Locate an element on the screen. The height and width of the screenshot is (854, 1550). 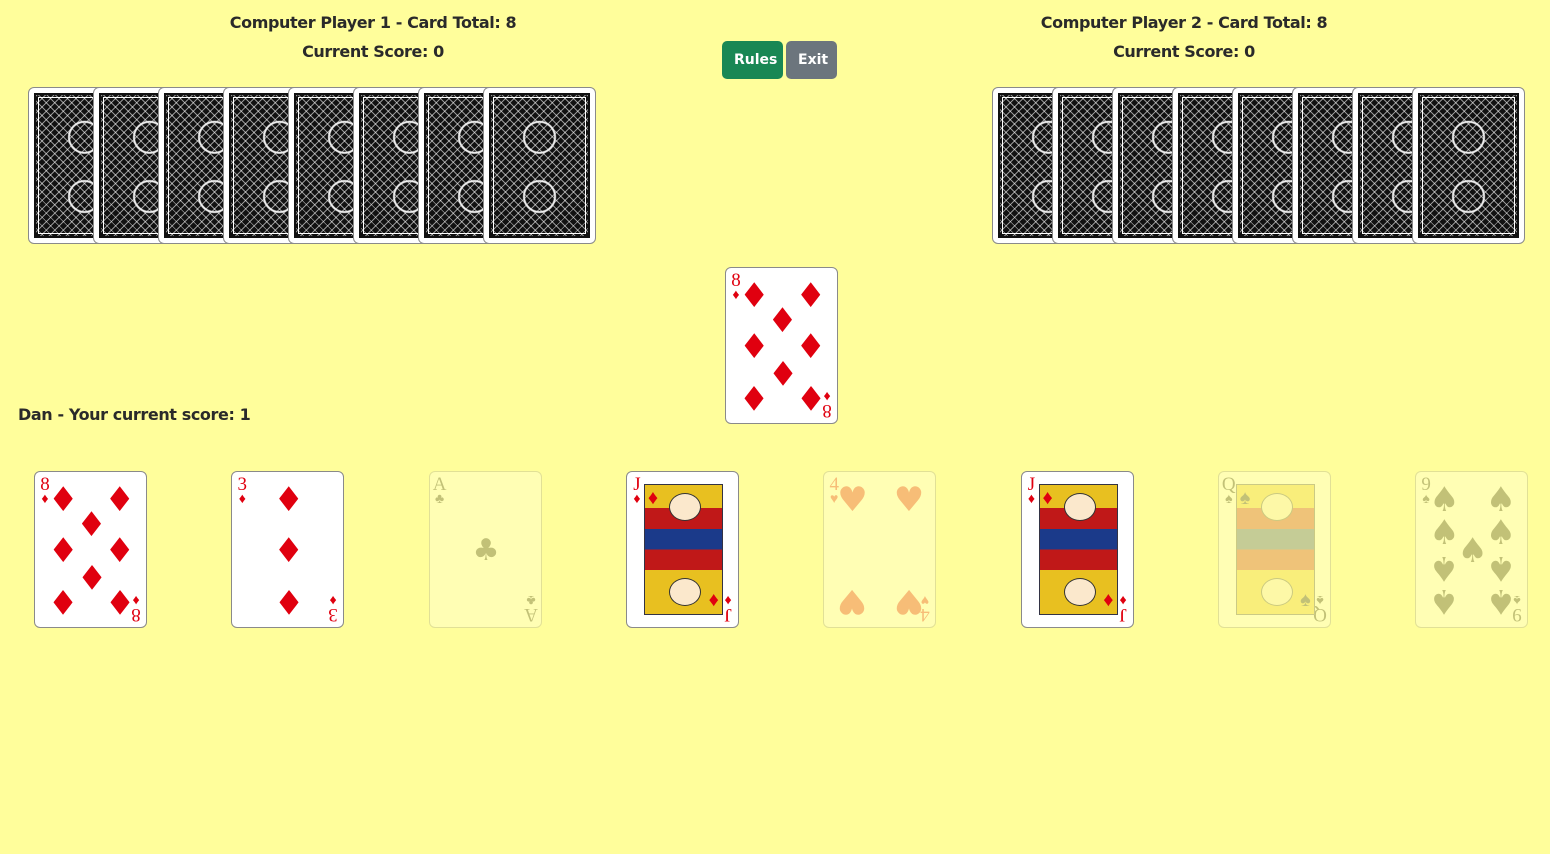
card-3-of-diamonds: 3 ♦ 3 ♦ ♦ ♦ ♦ is located at coordinates (288, 549).